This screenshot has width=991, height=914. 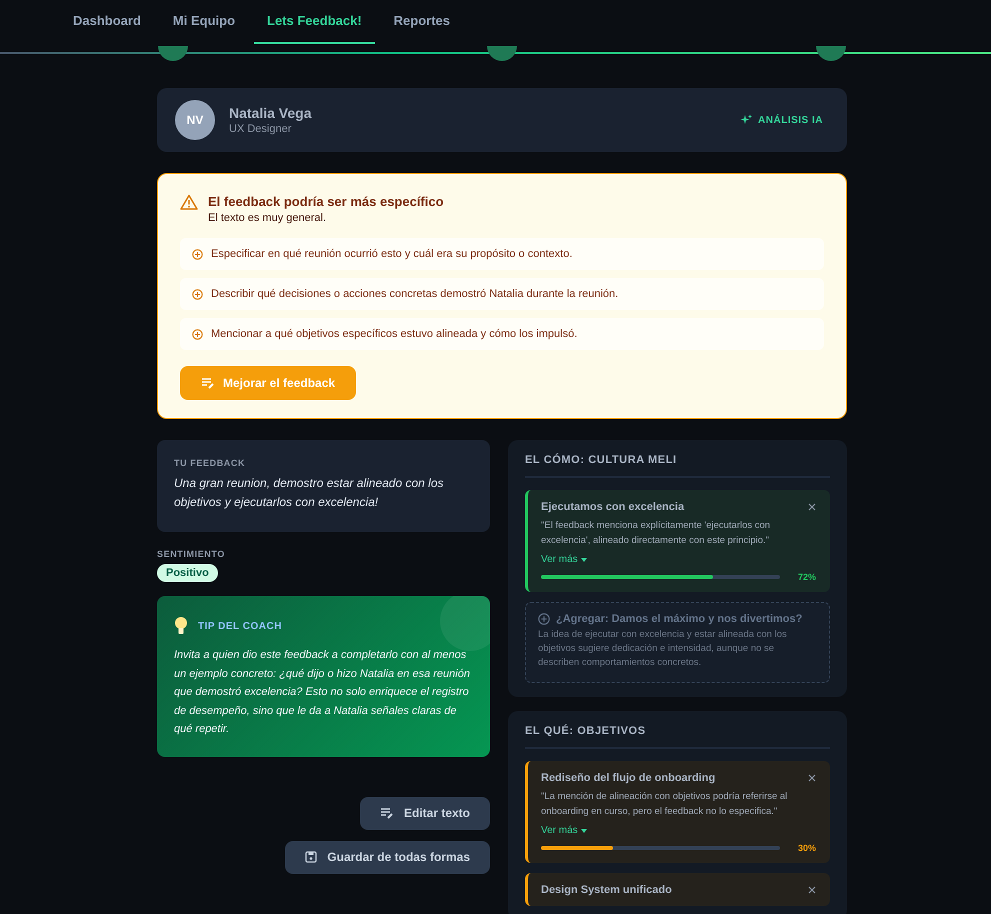 I want to click on suggestion-text: La idea de ejecutar con excelencia y estar alineada con los objetivos sugiere dedicación e intensidad, aunque no se describen comportamientos concretos., so click(x=663, y=649).